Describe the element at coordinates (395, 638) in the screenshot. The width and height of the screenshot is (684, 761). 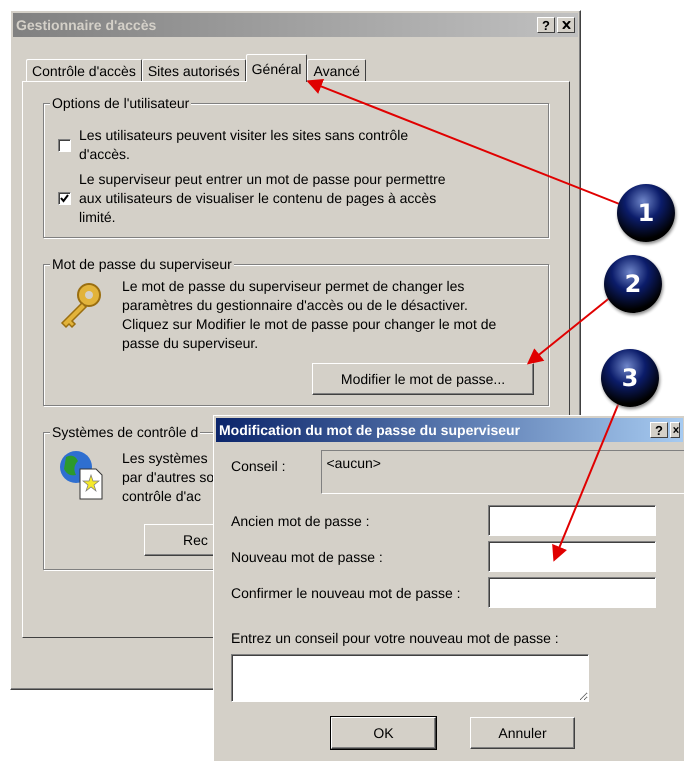
I see `field-label: Entrez un conseil pour votre nouveau mot de passe :` at that location.